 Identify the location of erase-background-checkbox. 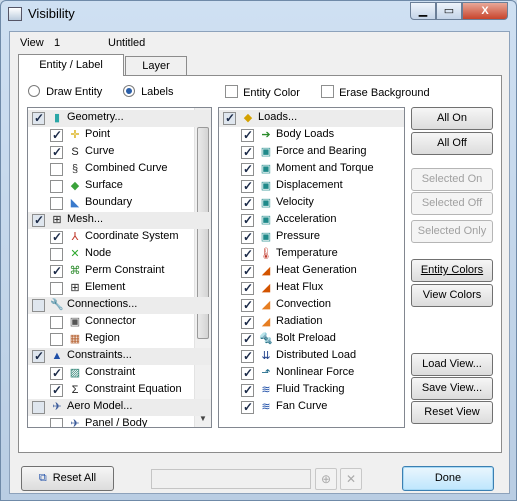
(327, 91).